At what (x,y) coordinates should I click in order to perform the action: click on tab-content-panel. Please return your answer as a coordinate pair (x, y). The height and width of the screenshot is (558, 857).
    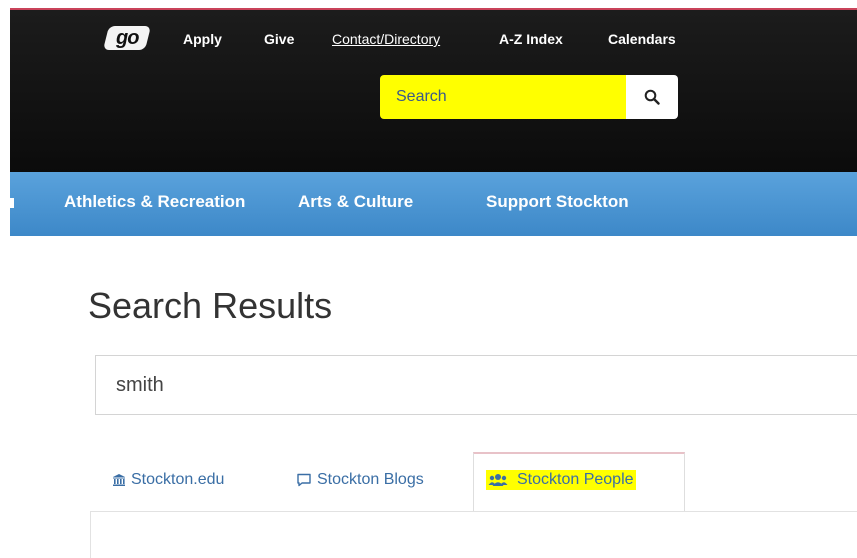
    Looking at the image, I should click on (473, 534).